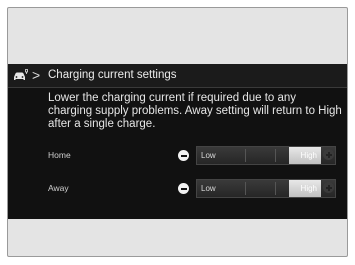 Image resolution: width=355 pixels, height=265 pixels. What do you see at coordinates (266, 155) in the screenshot?
I see `current-slider-home: Low High` at bounding box center [266, 155].